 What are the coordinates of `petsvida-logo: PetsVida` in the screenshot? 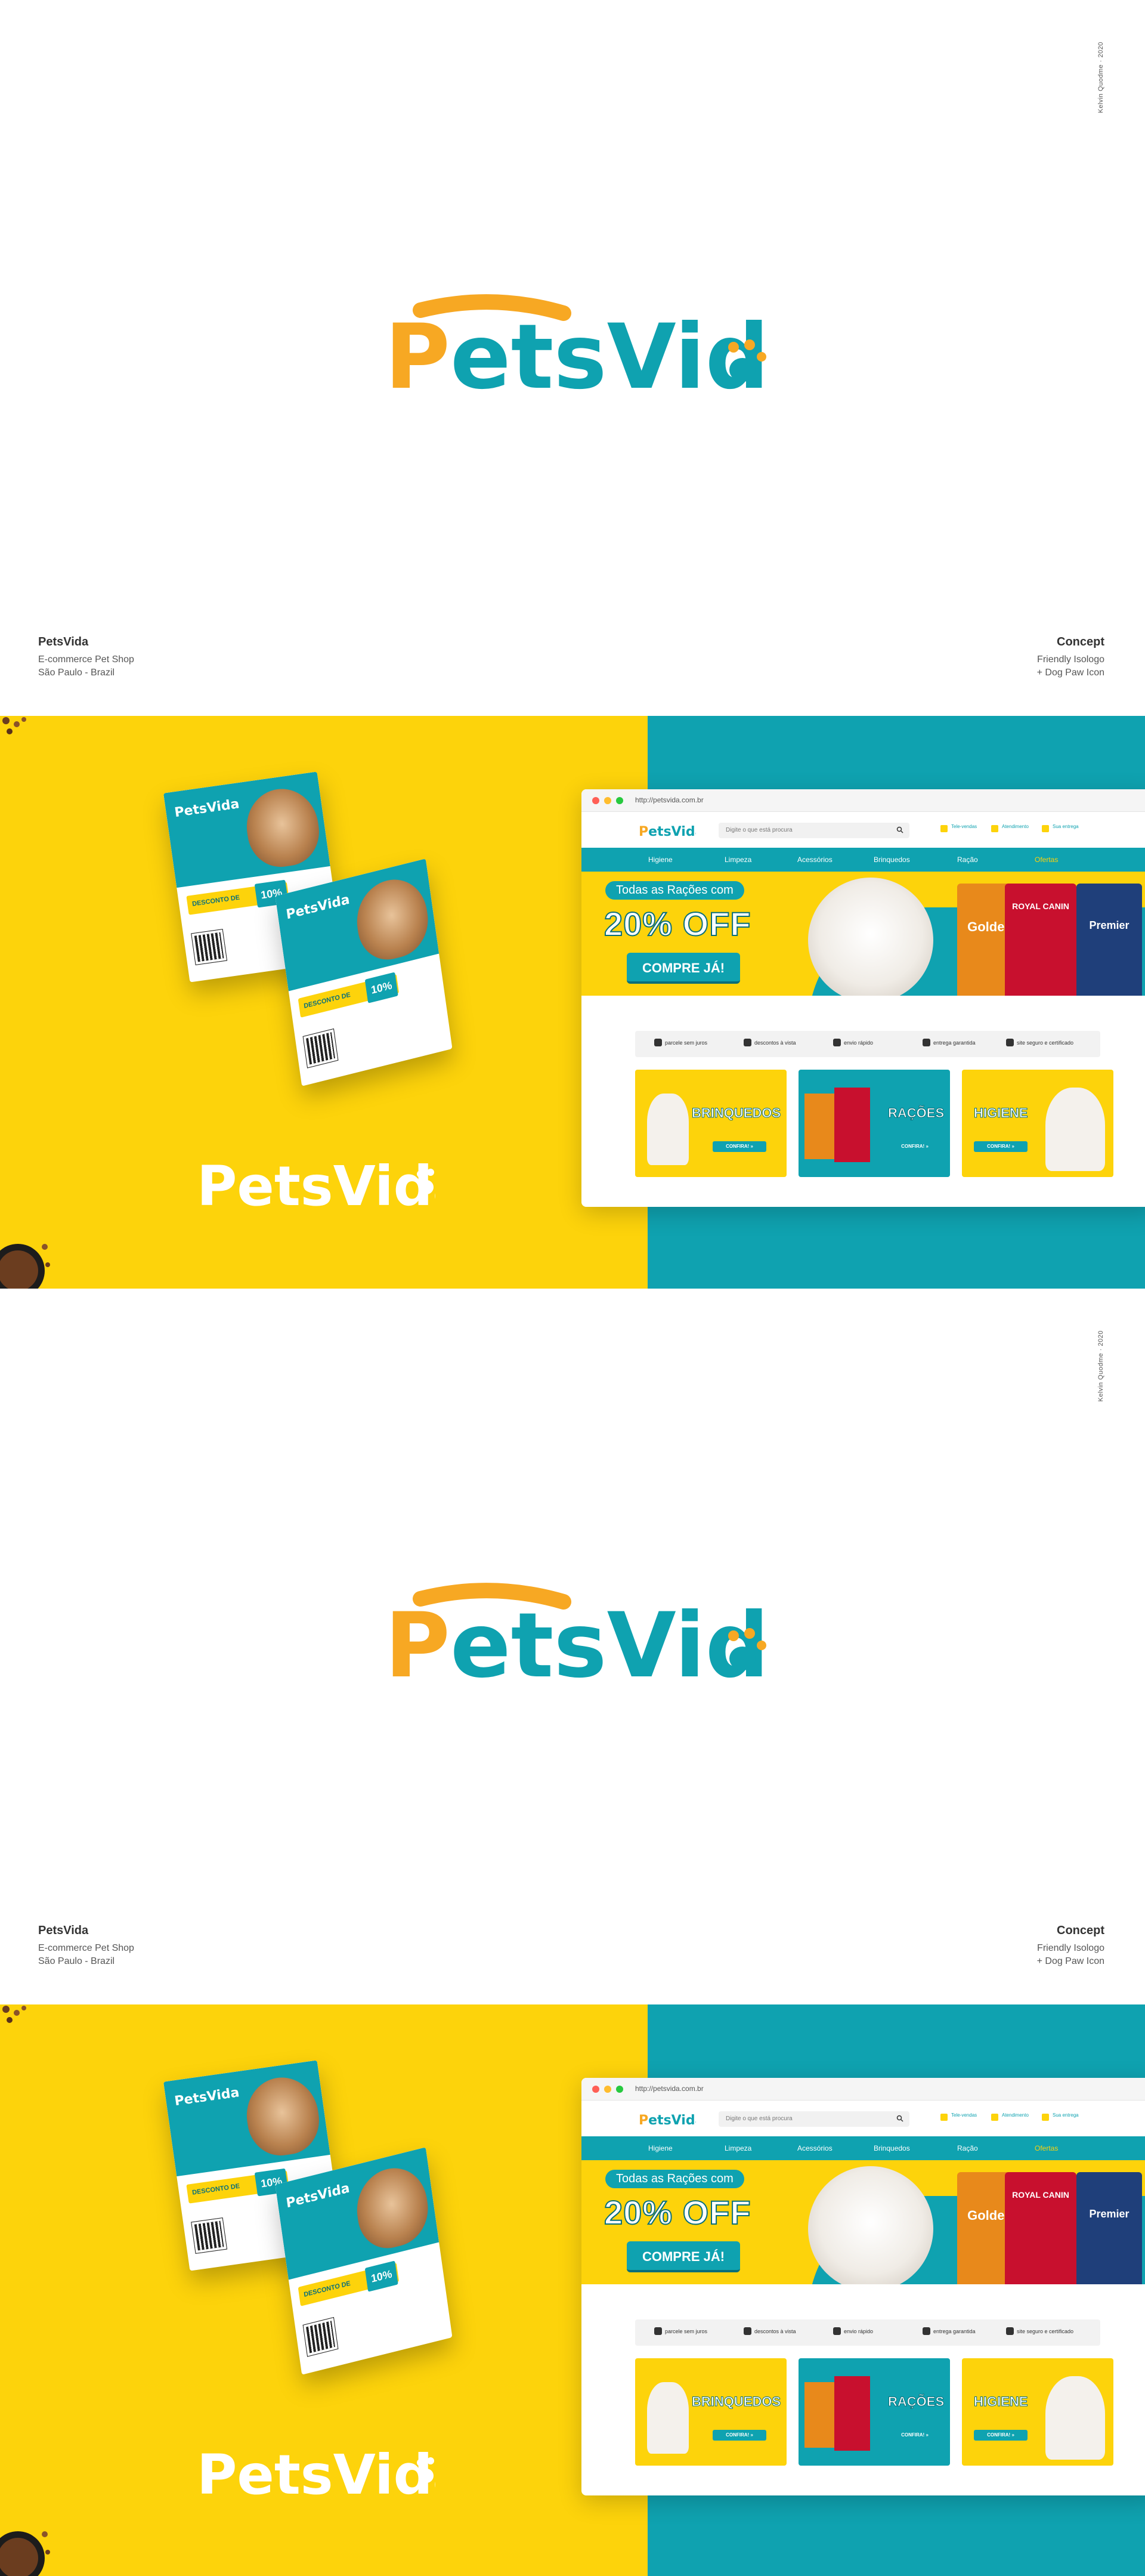 It's located at (575, 351).